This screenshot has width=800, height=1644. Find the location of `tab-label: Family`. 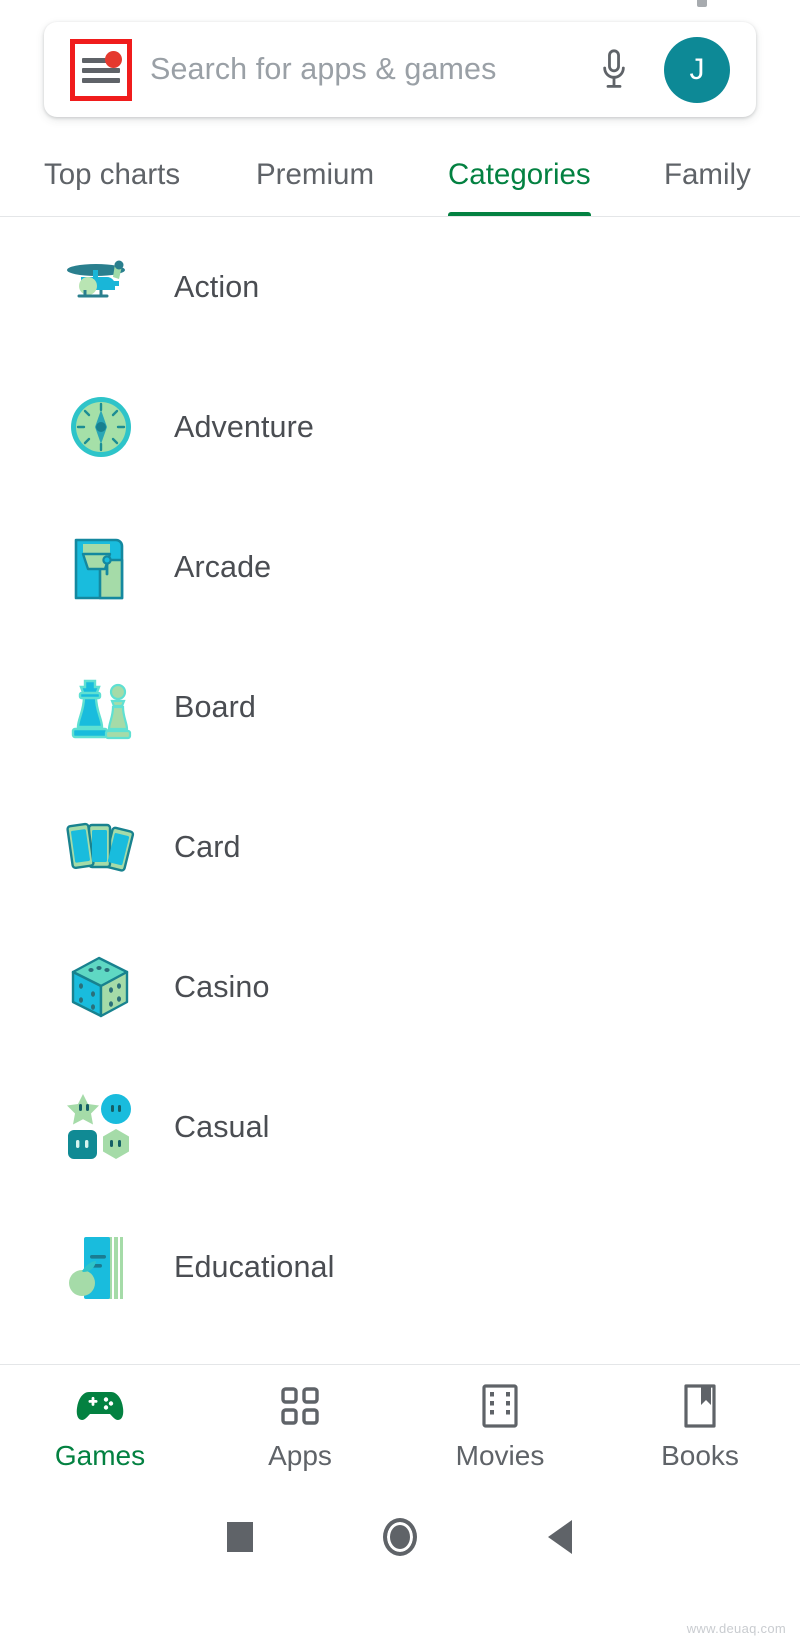

tab-label: Family is located at coordinates (707, 174).